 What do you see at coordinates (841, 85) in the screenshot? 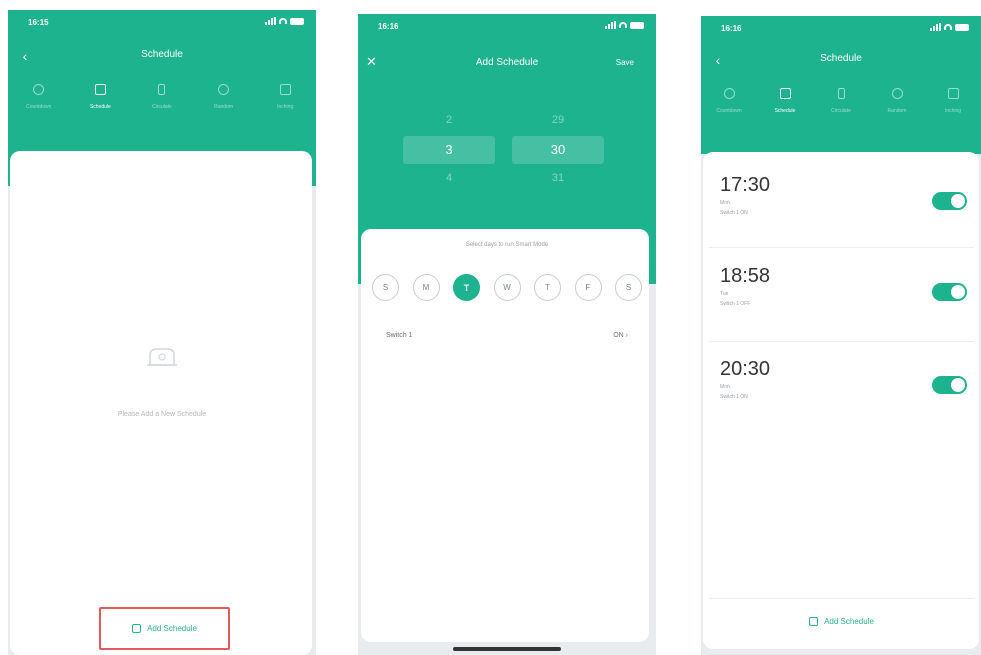
I see `header-background` at bounding box center [841, 85].